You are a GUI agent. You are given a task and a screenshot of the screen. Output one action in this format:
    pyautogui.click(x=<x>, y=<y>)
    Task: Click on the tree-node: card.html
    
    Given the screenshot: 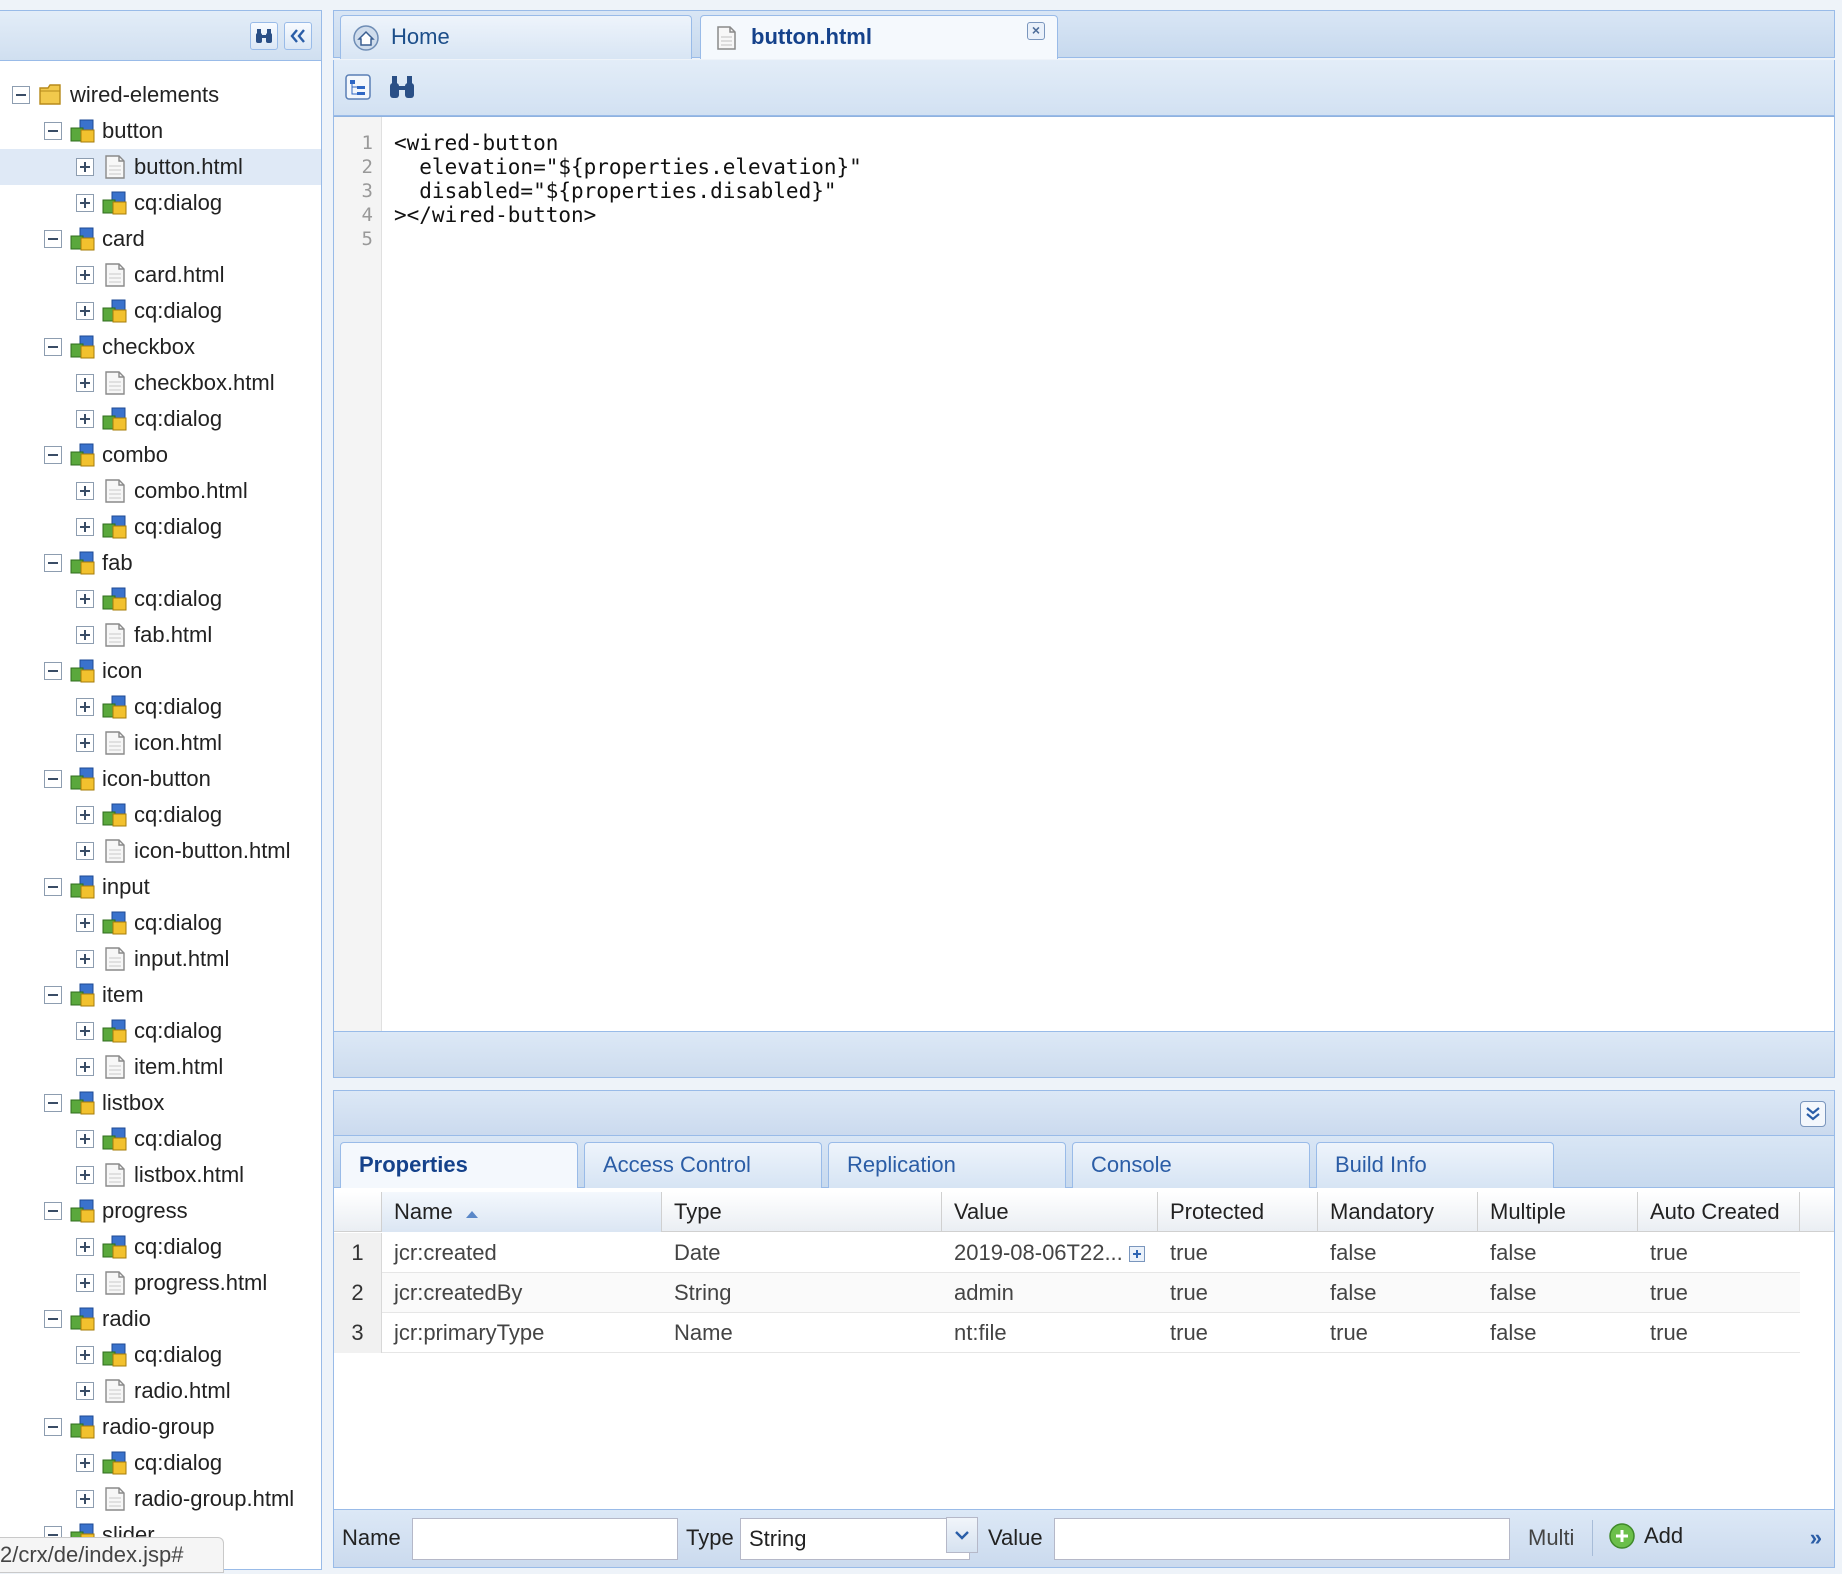 What is the action you would take?
    pyautogui.click(x=160, y=275)
    